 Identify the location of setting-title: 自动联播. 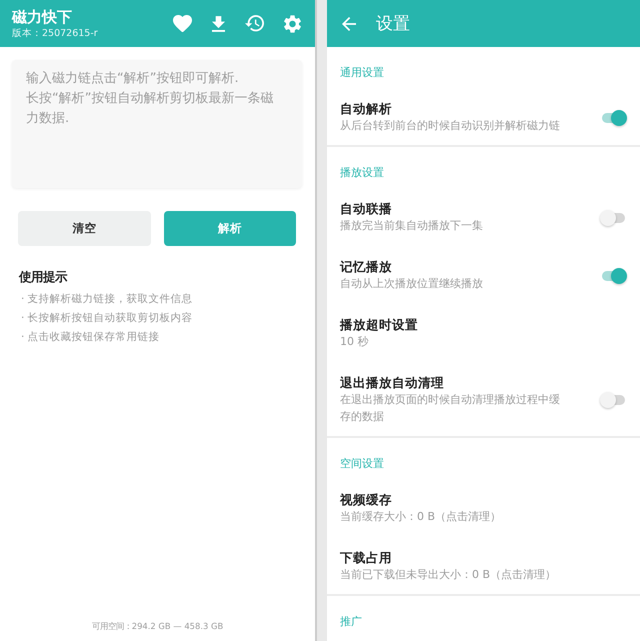
(366, 209).